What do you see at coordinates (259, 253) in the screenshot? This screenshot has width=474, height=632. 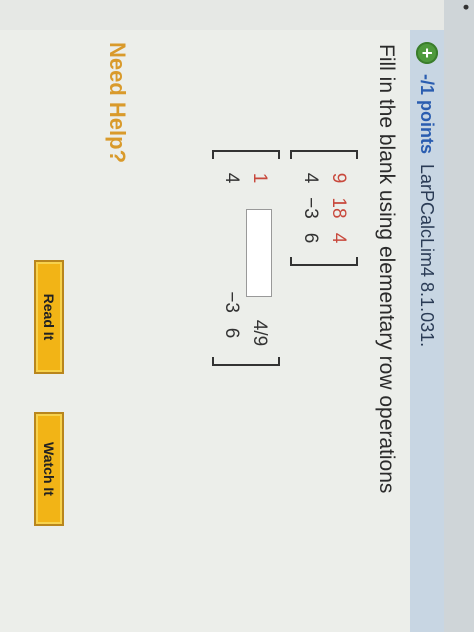 I see `blank-input` at bounding box center [259, 253].